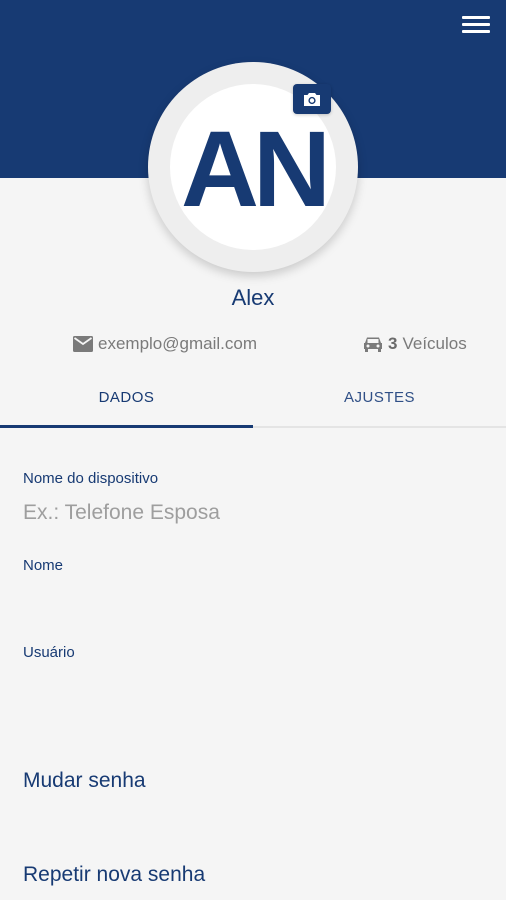  What do you see at coordinates (43, 565) in the screenshot?
I see `name-label: Nome` at bounding box center [43, 565].